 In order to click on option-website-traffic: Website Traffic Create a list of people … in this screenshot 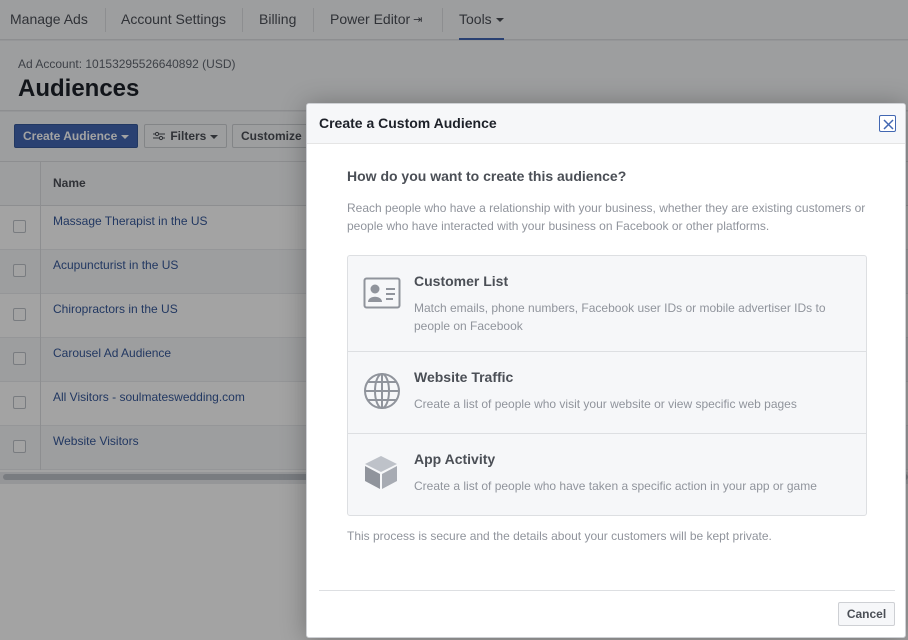, I will do `click(607, 393)`.